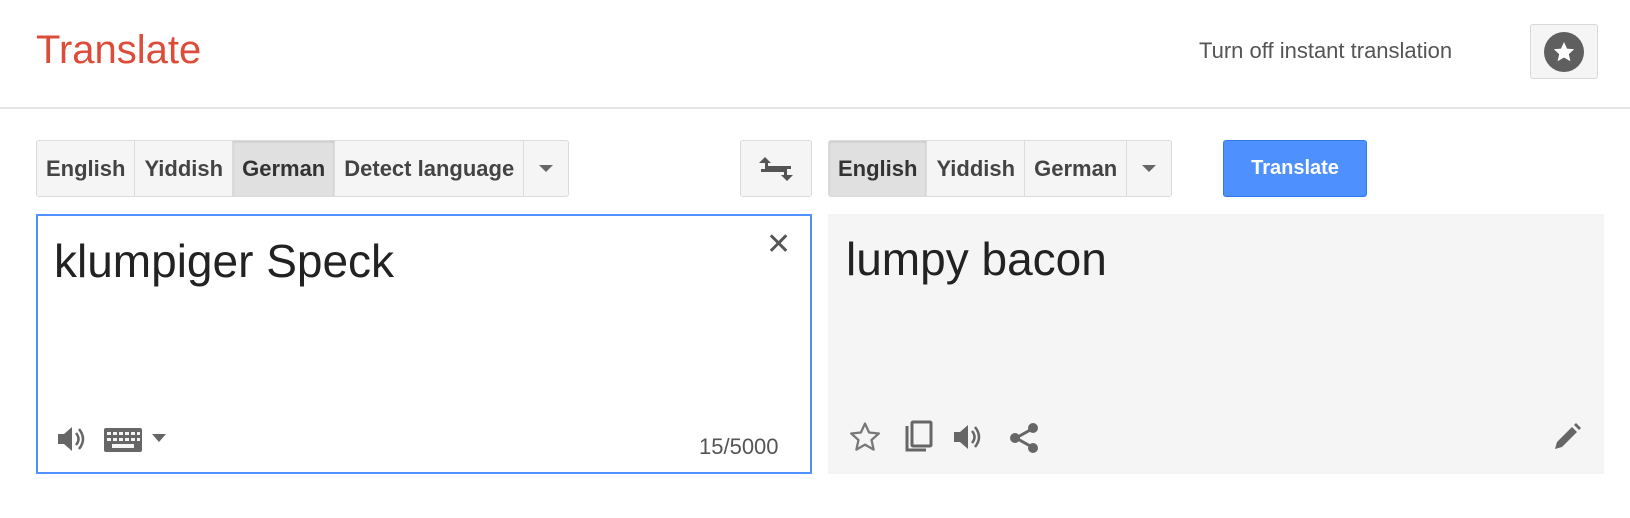  What do you see at coordinates (159, 439) in the screenshot?
I see `input-tools-dropdown-icon` at bounding box center [159, 439].